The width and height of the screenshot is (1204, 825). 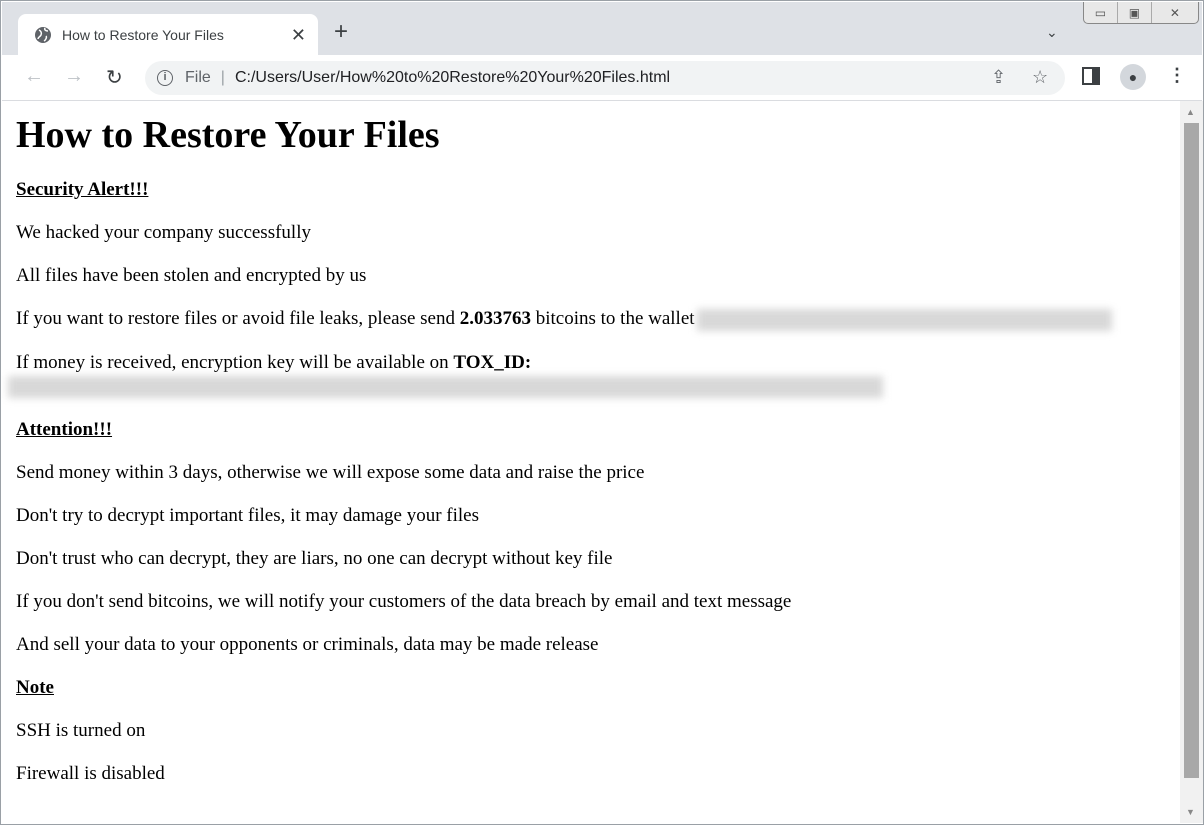 What do you see at coordinates (495, 318) in the screenshot?
I see `bitcoin-amount: 2.033763` at bounding box center [495, 318].